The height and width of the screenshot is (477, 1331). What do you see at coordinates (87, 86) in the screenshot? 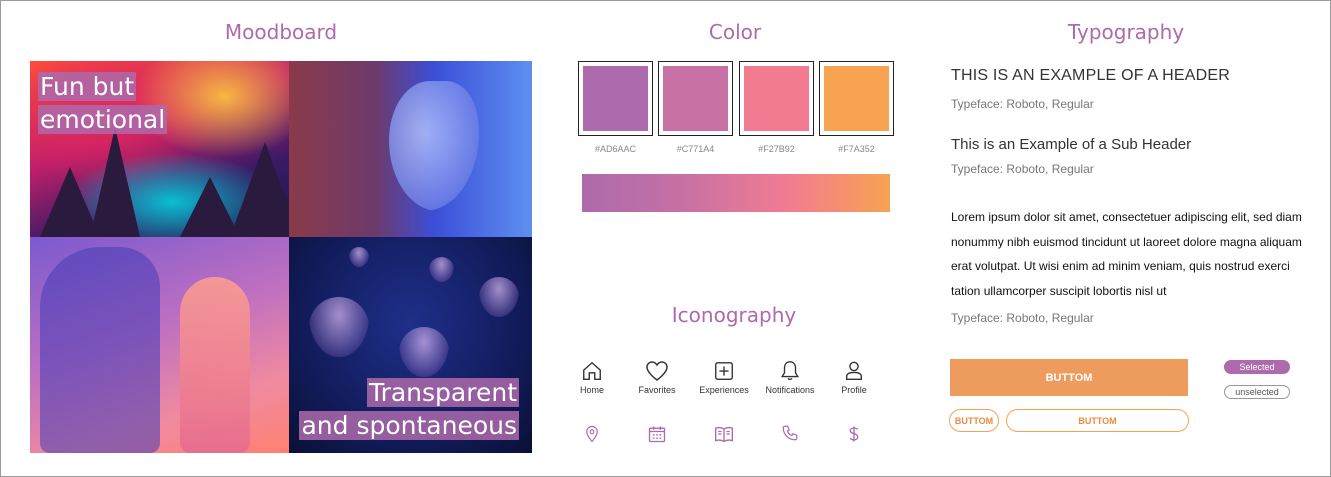
I see `mood-caption-line: Fun but` at bounding box center [87, 86].